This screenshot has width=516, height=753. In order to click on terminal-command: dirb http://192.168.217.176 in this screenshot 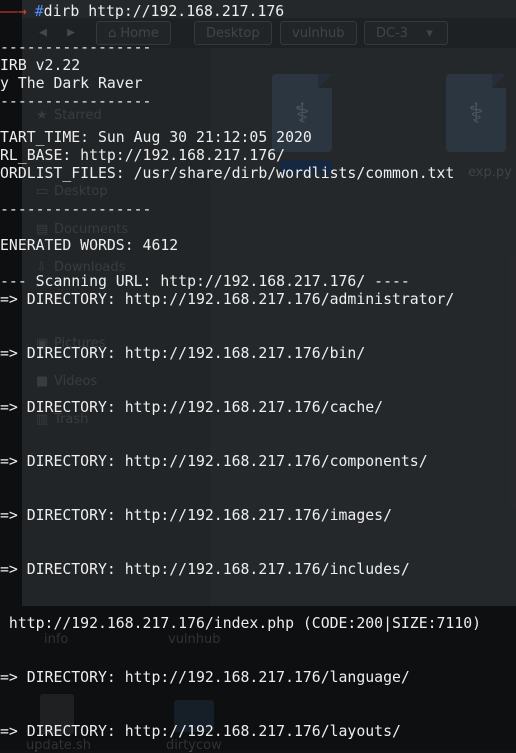, I will do `click(164, 11)`.